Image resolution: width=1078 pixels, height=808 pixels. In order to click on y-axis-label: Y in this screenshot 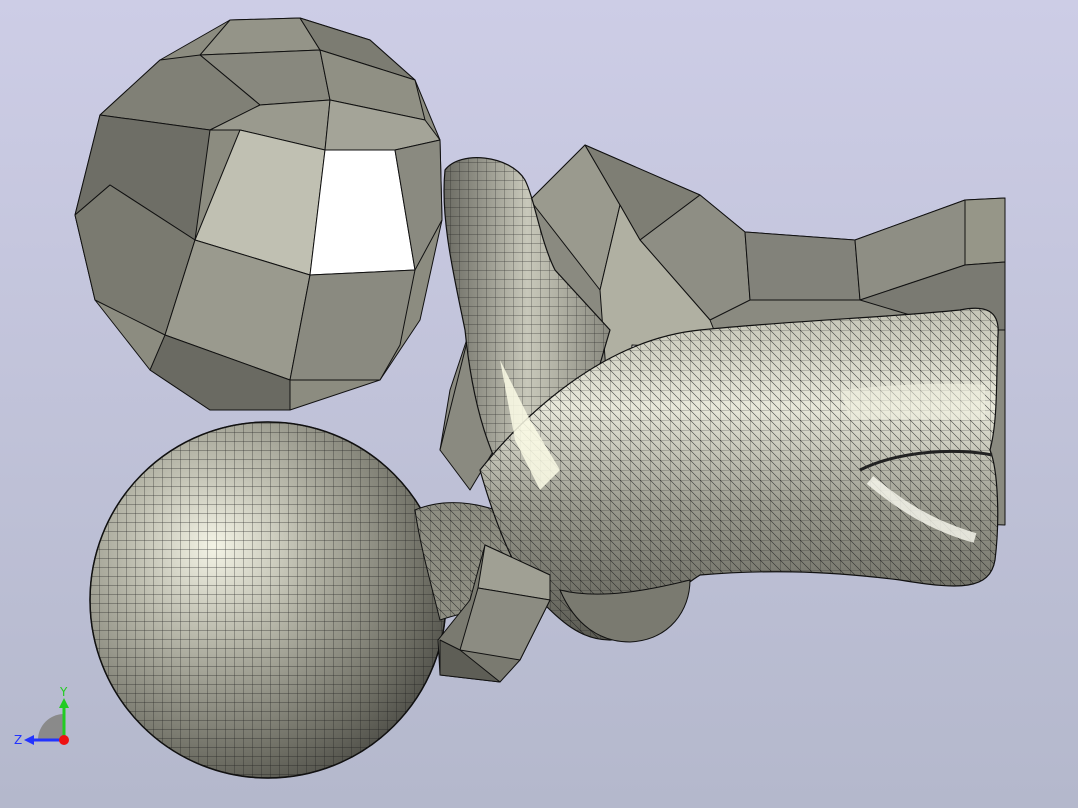, I will do `click(63, 692)`.